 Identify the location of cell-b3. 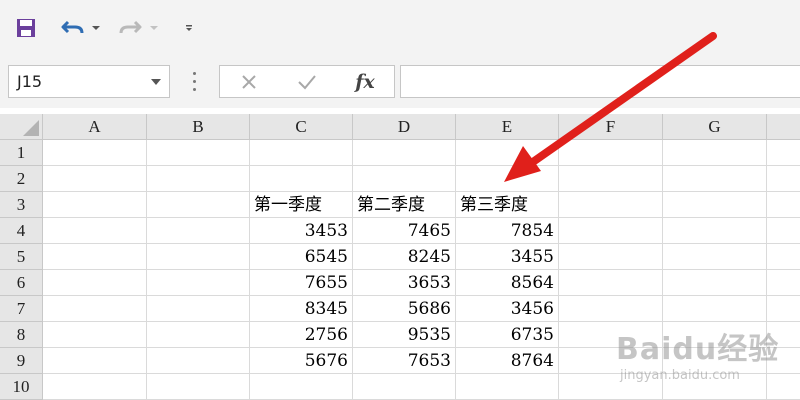
(198, 205).